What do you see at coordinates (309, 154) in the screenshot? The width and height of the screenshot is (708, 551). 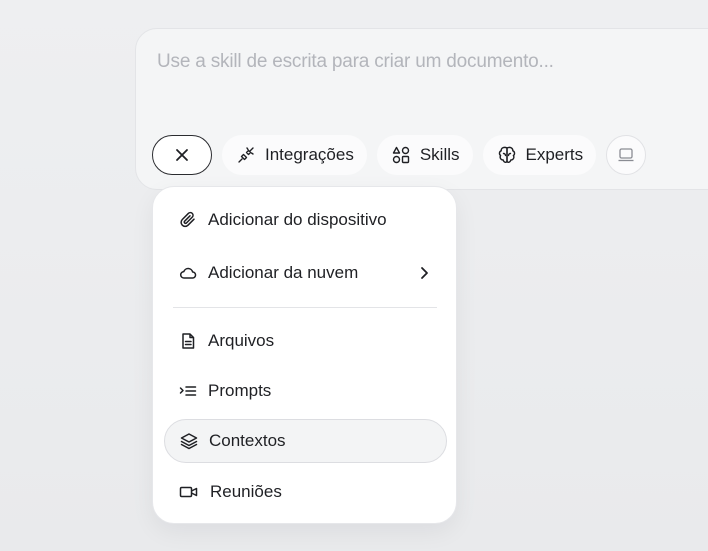 I see `integrations-label: Integrações` at bounding box center [309, 154].